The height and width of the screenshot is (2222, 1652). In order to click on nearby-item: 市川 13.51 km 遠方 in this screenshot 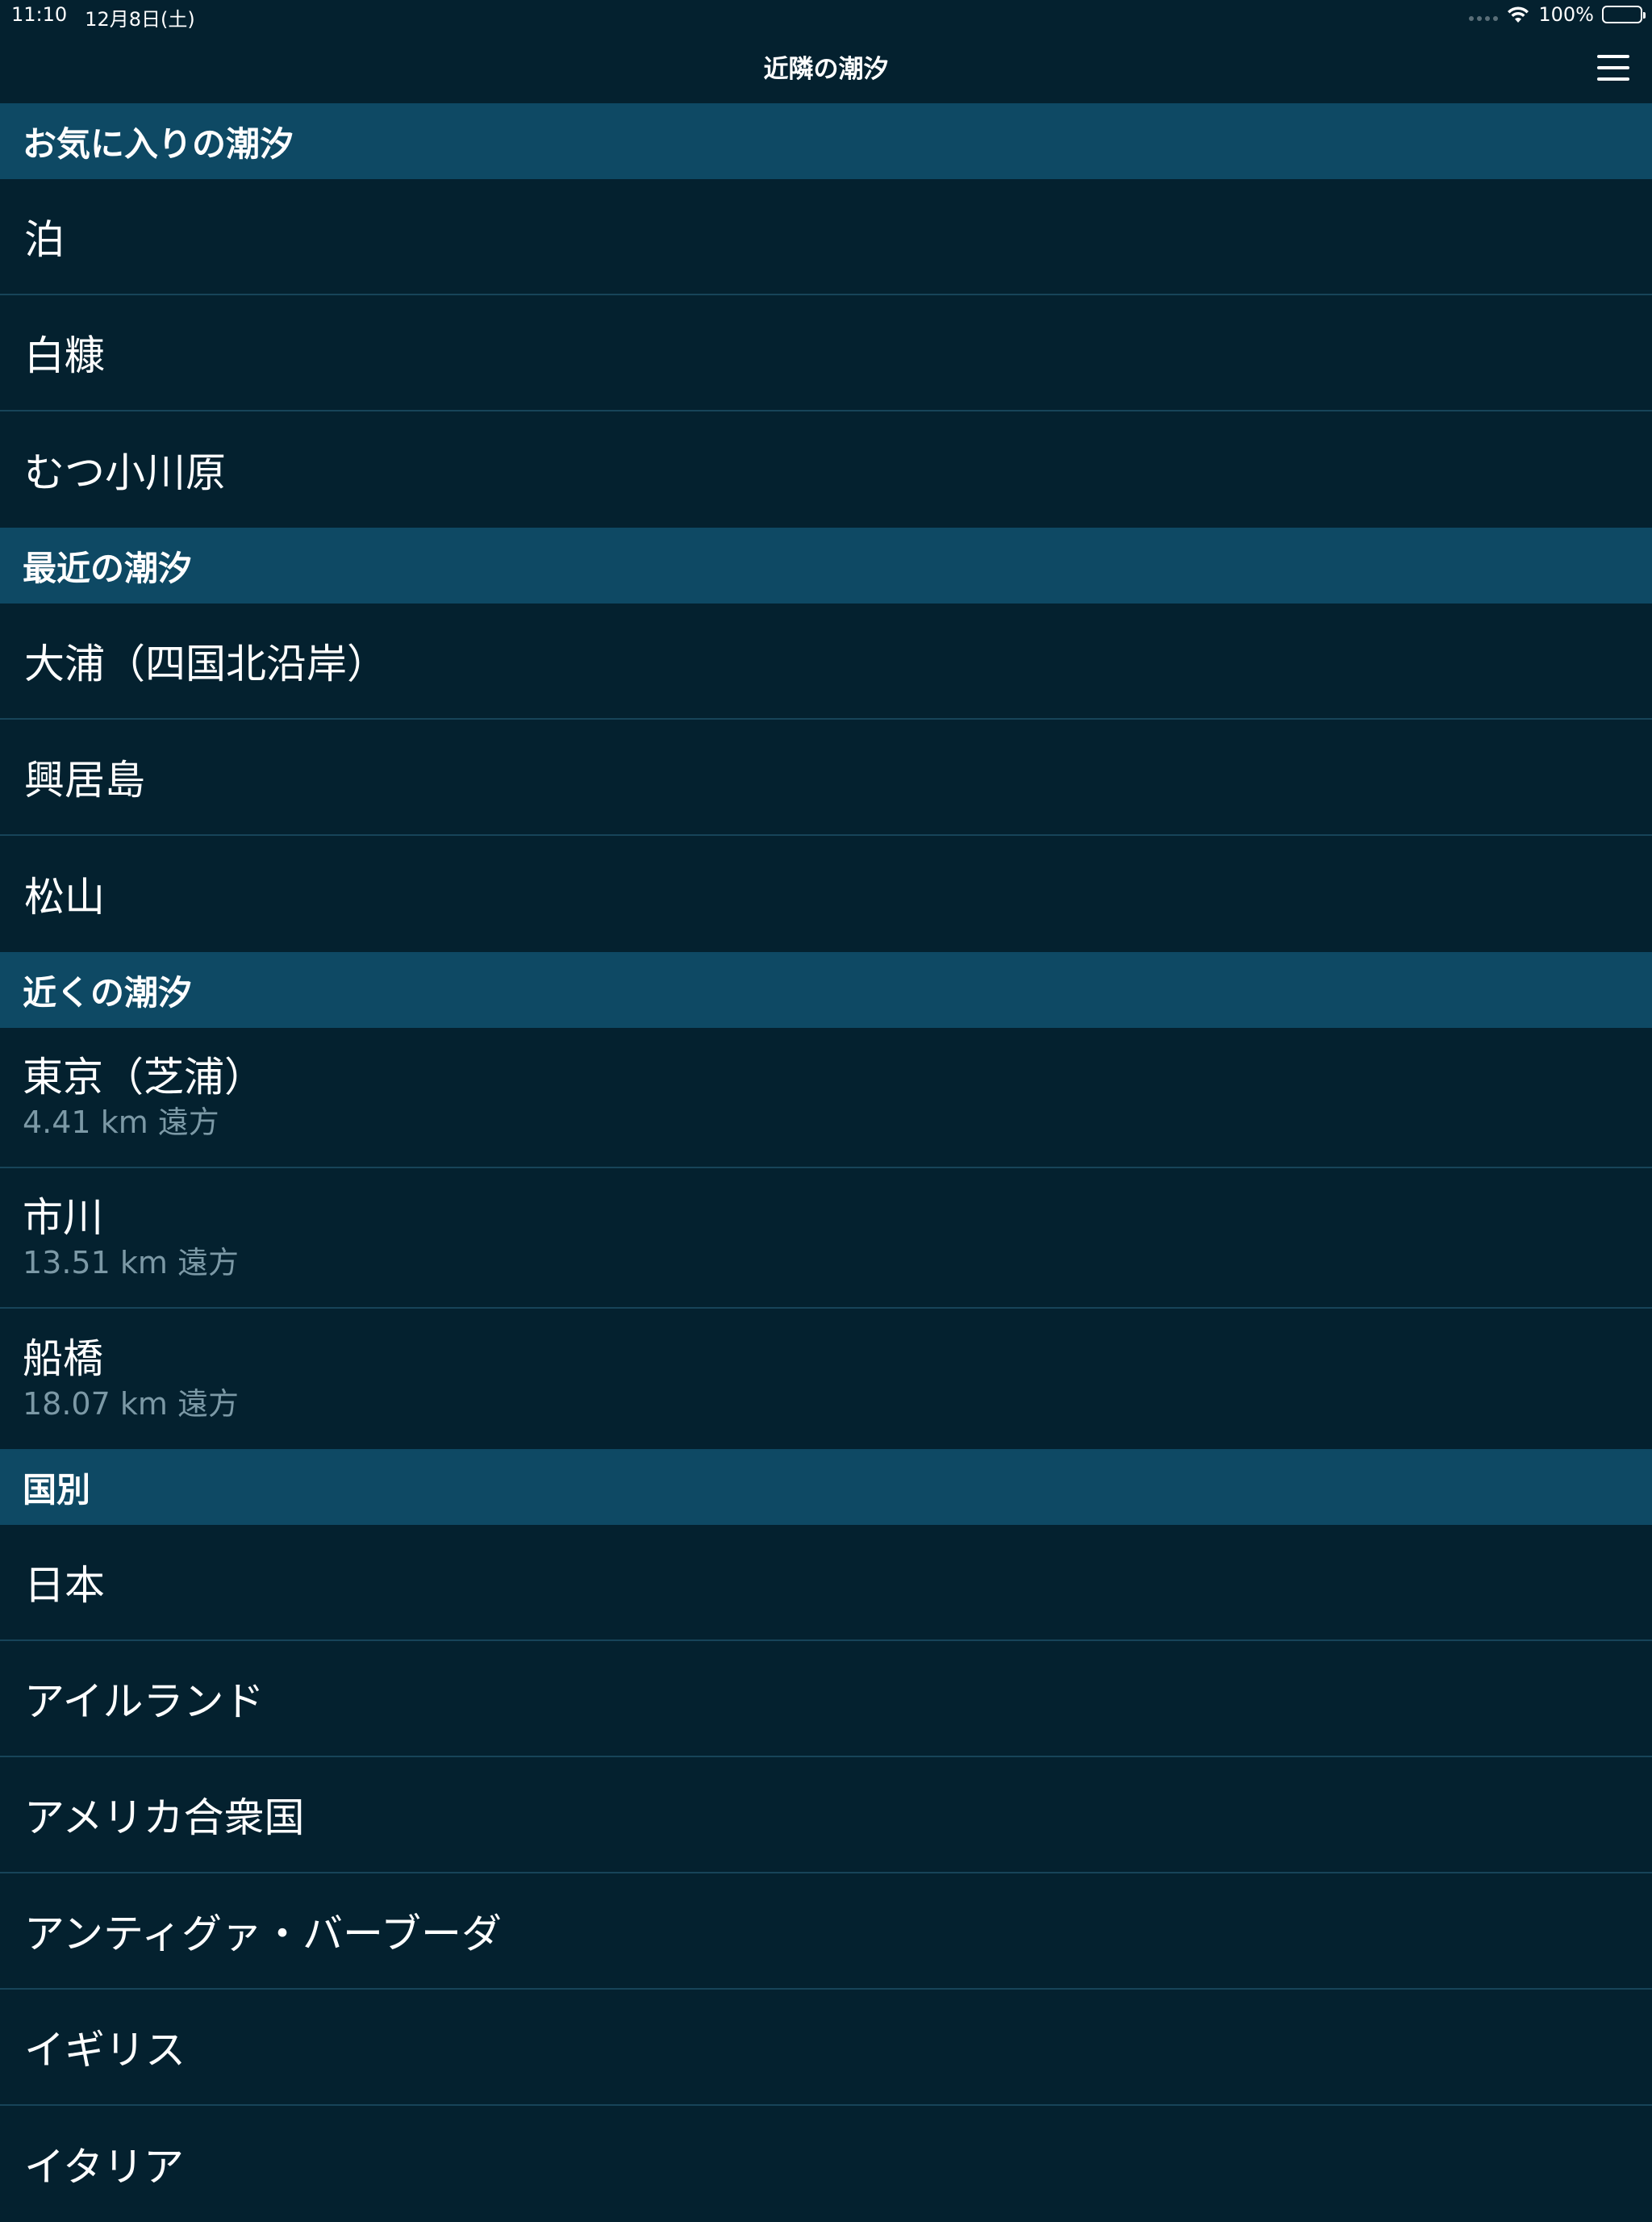, I will do `click(826, 1238)`.